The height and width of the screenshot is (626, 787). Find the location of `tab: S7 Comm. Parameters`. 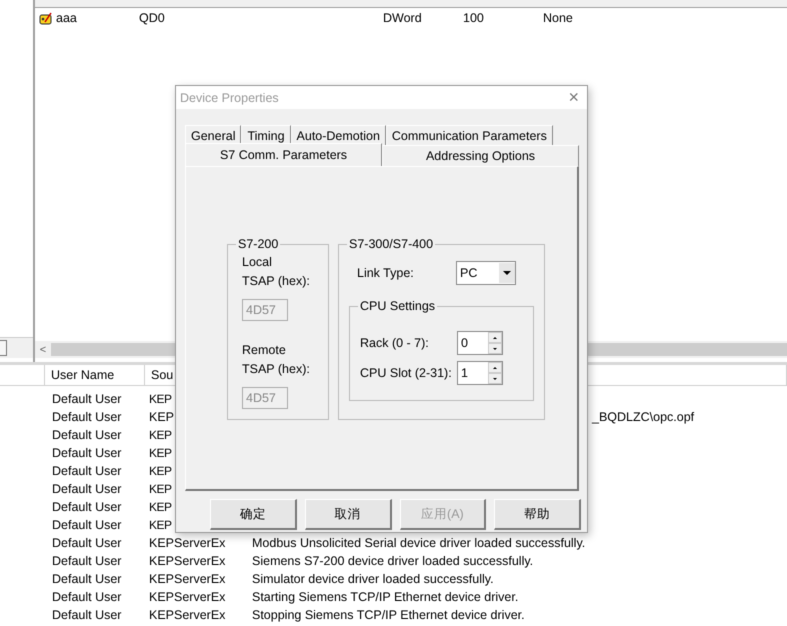

tab: S7 Comm. Parameters is located at coordinates (283, 154).